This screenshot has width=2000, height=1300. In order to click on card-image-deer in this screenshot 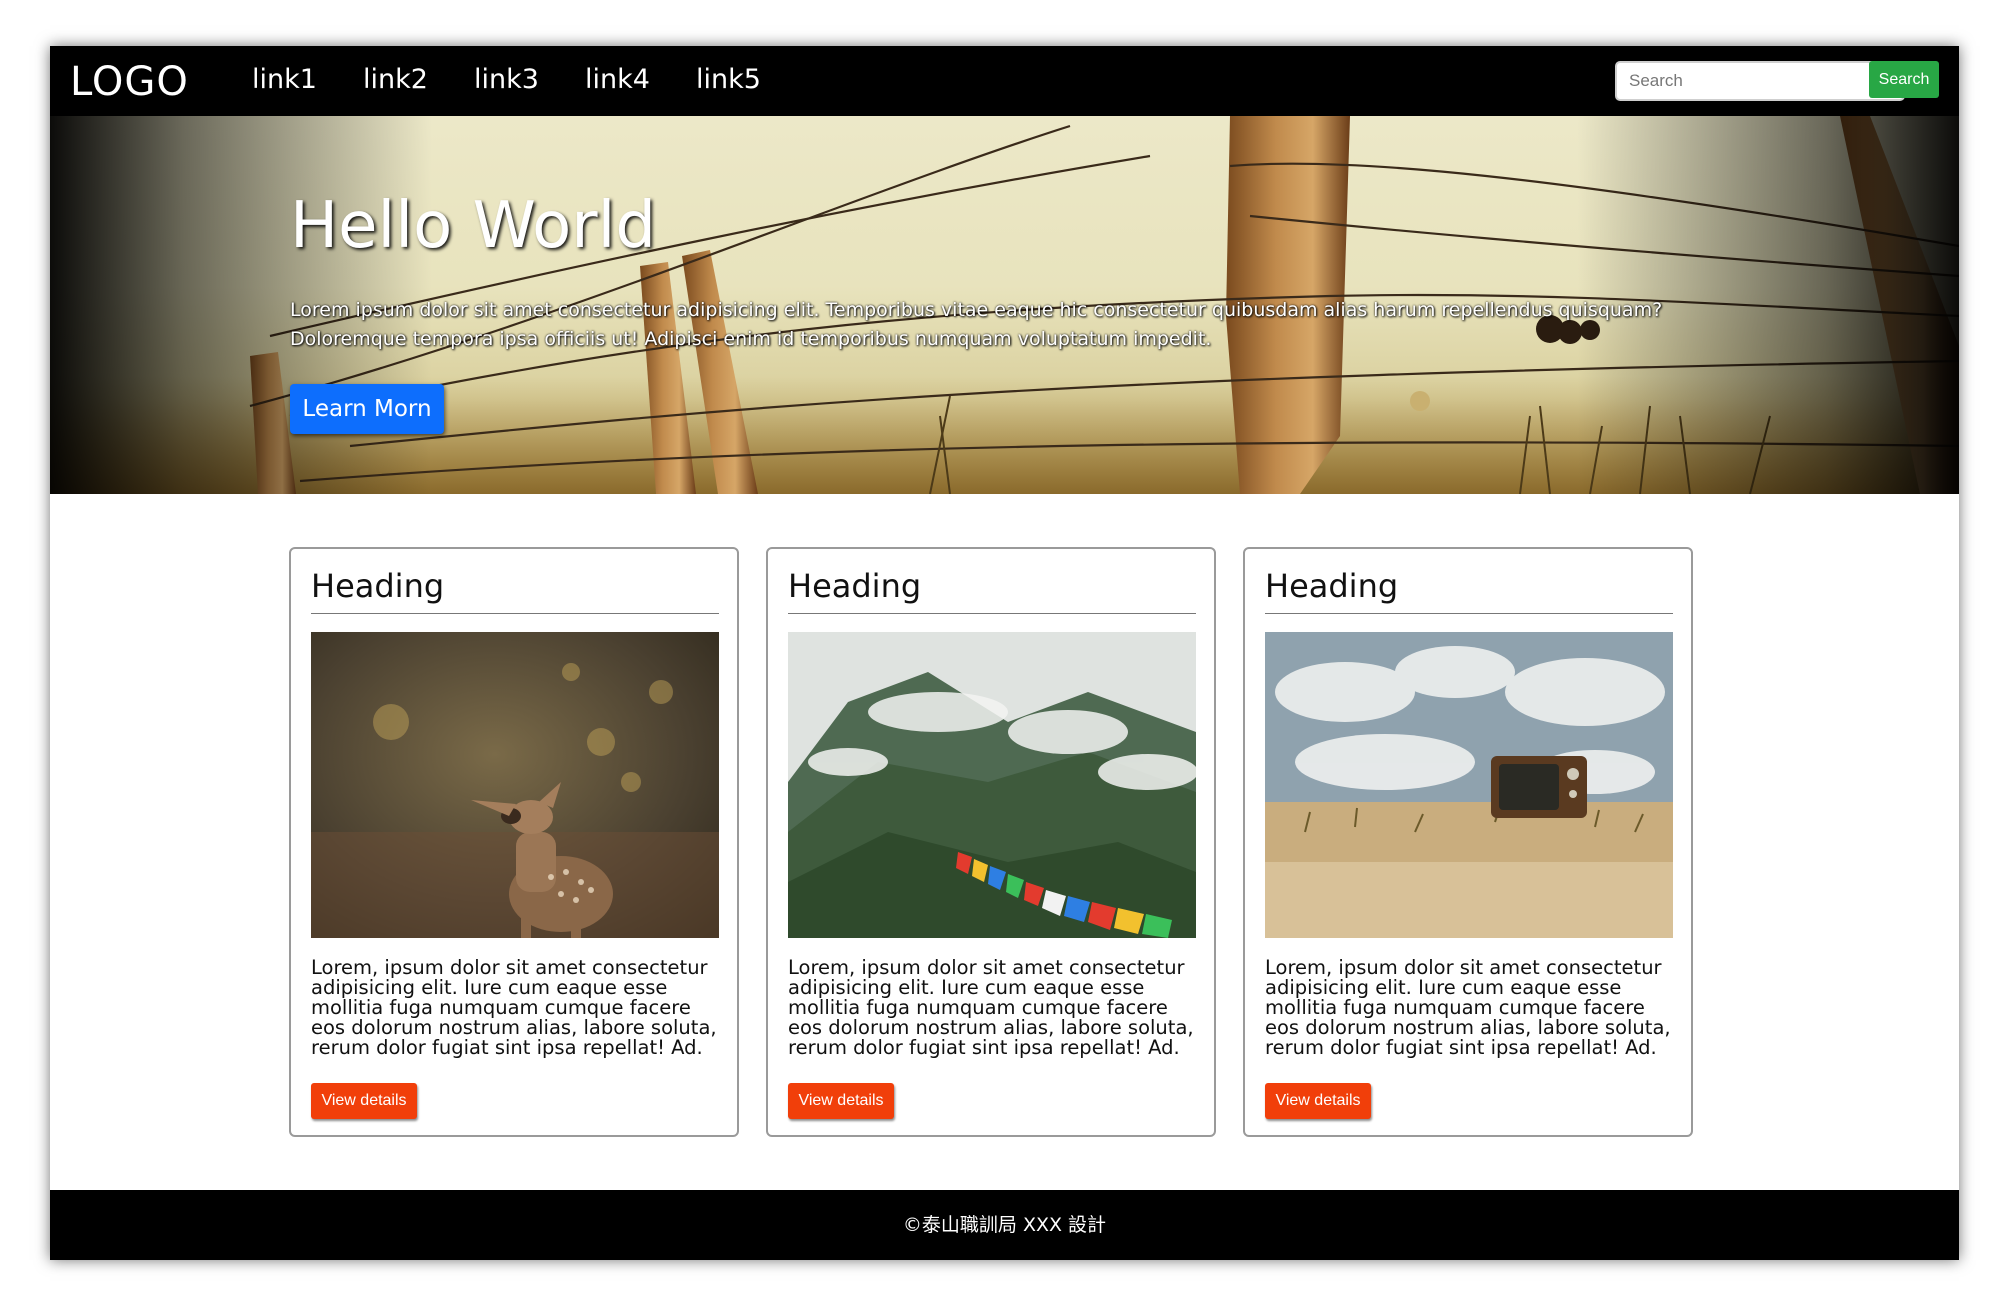, I will do `click(515, 785)`.